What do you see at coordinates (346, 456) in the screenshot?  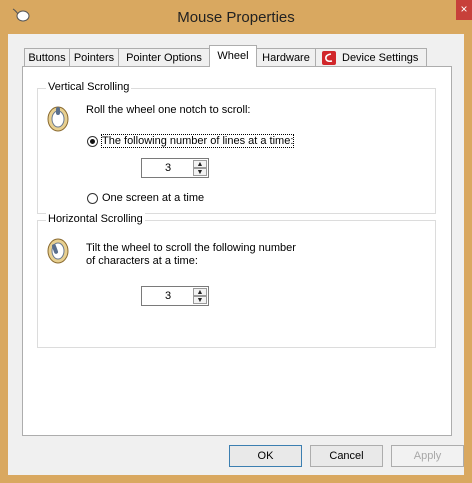 I see `cancel-button: Cancel` at bounding box center [346, 456].